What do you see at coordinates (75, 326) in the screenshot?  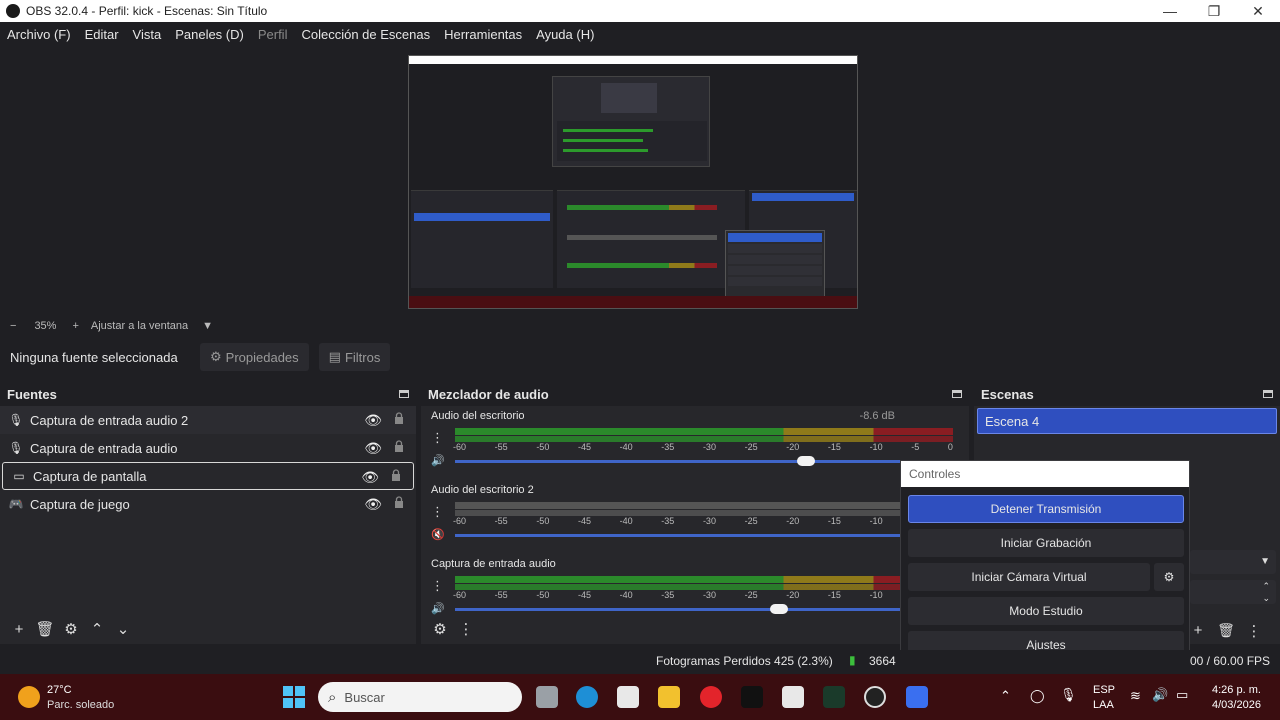 I see `zoom-in-button: +` at bounding box center [75, 326].